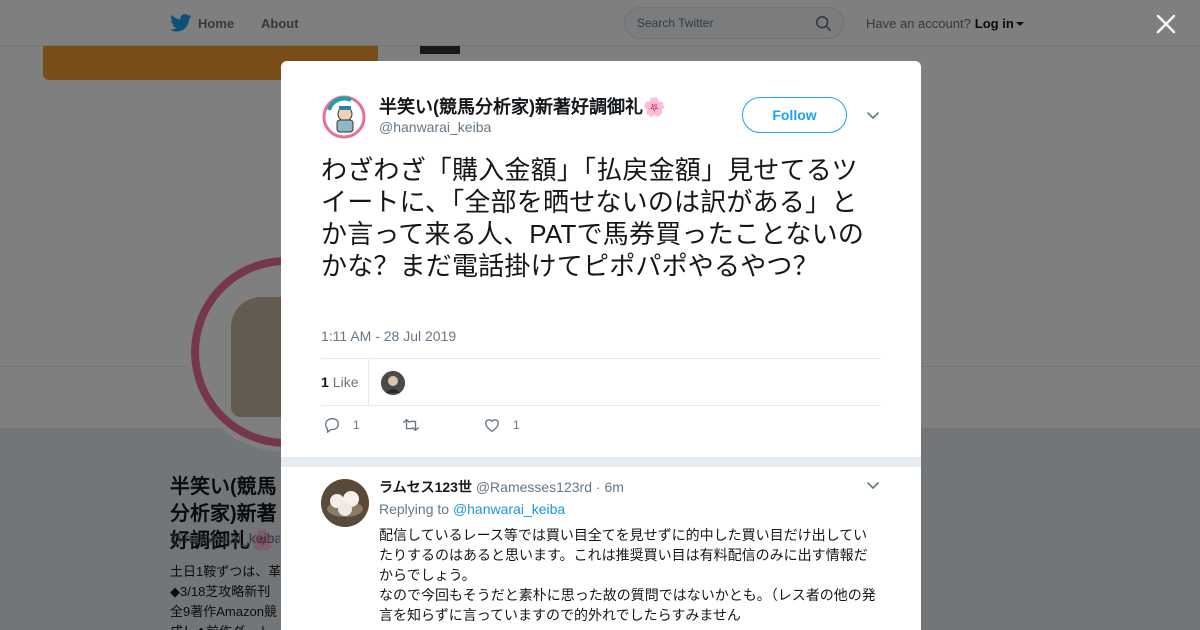 This screenshot has width=1200, height=630. Describe the element at coordinates (332, 425) in the screenshot. I see `reply-icon` at that location.